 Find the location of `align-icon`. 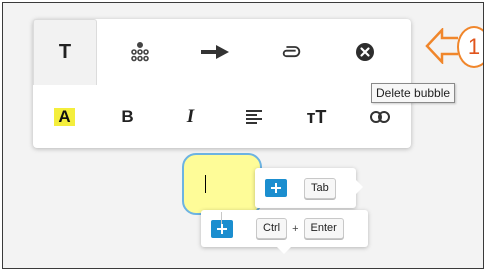

align-icon is located at coordinates (253, 117).